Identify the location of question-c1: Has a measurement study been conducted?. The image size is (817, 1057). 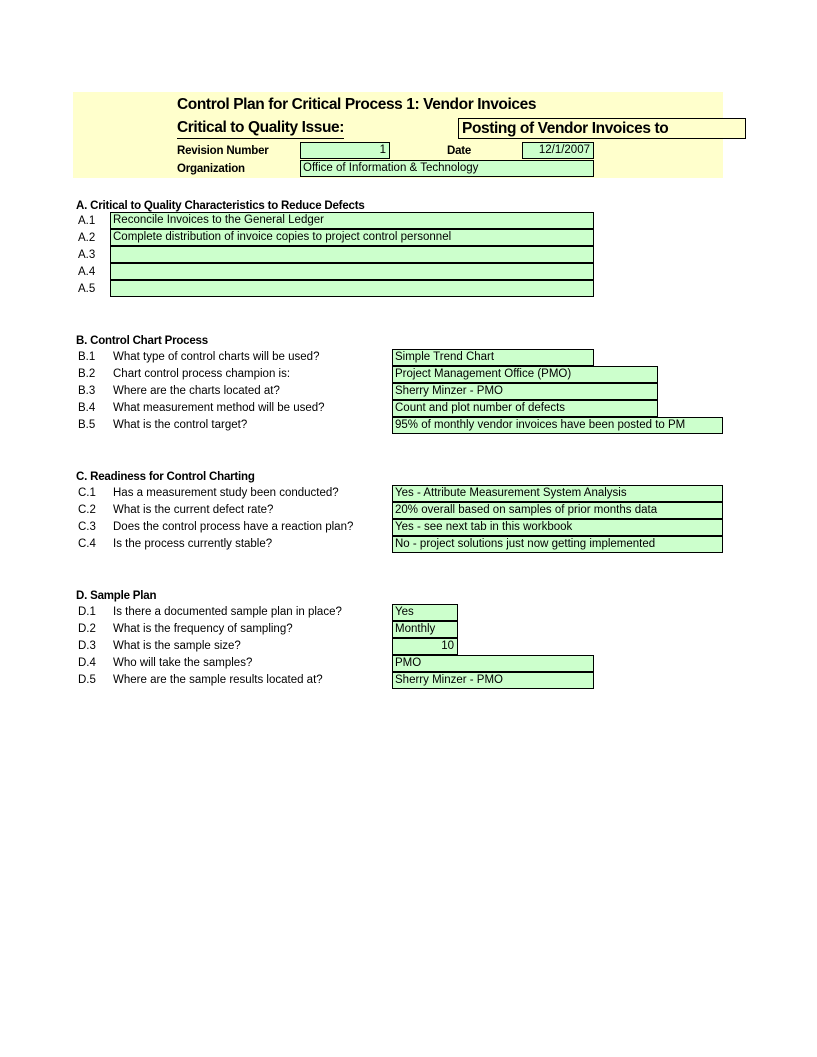
(226, 493).